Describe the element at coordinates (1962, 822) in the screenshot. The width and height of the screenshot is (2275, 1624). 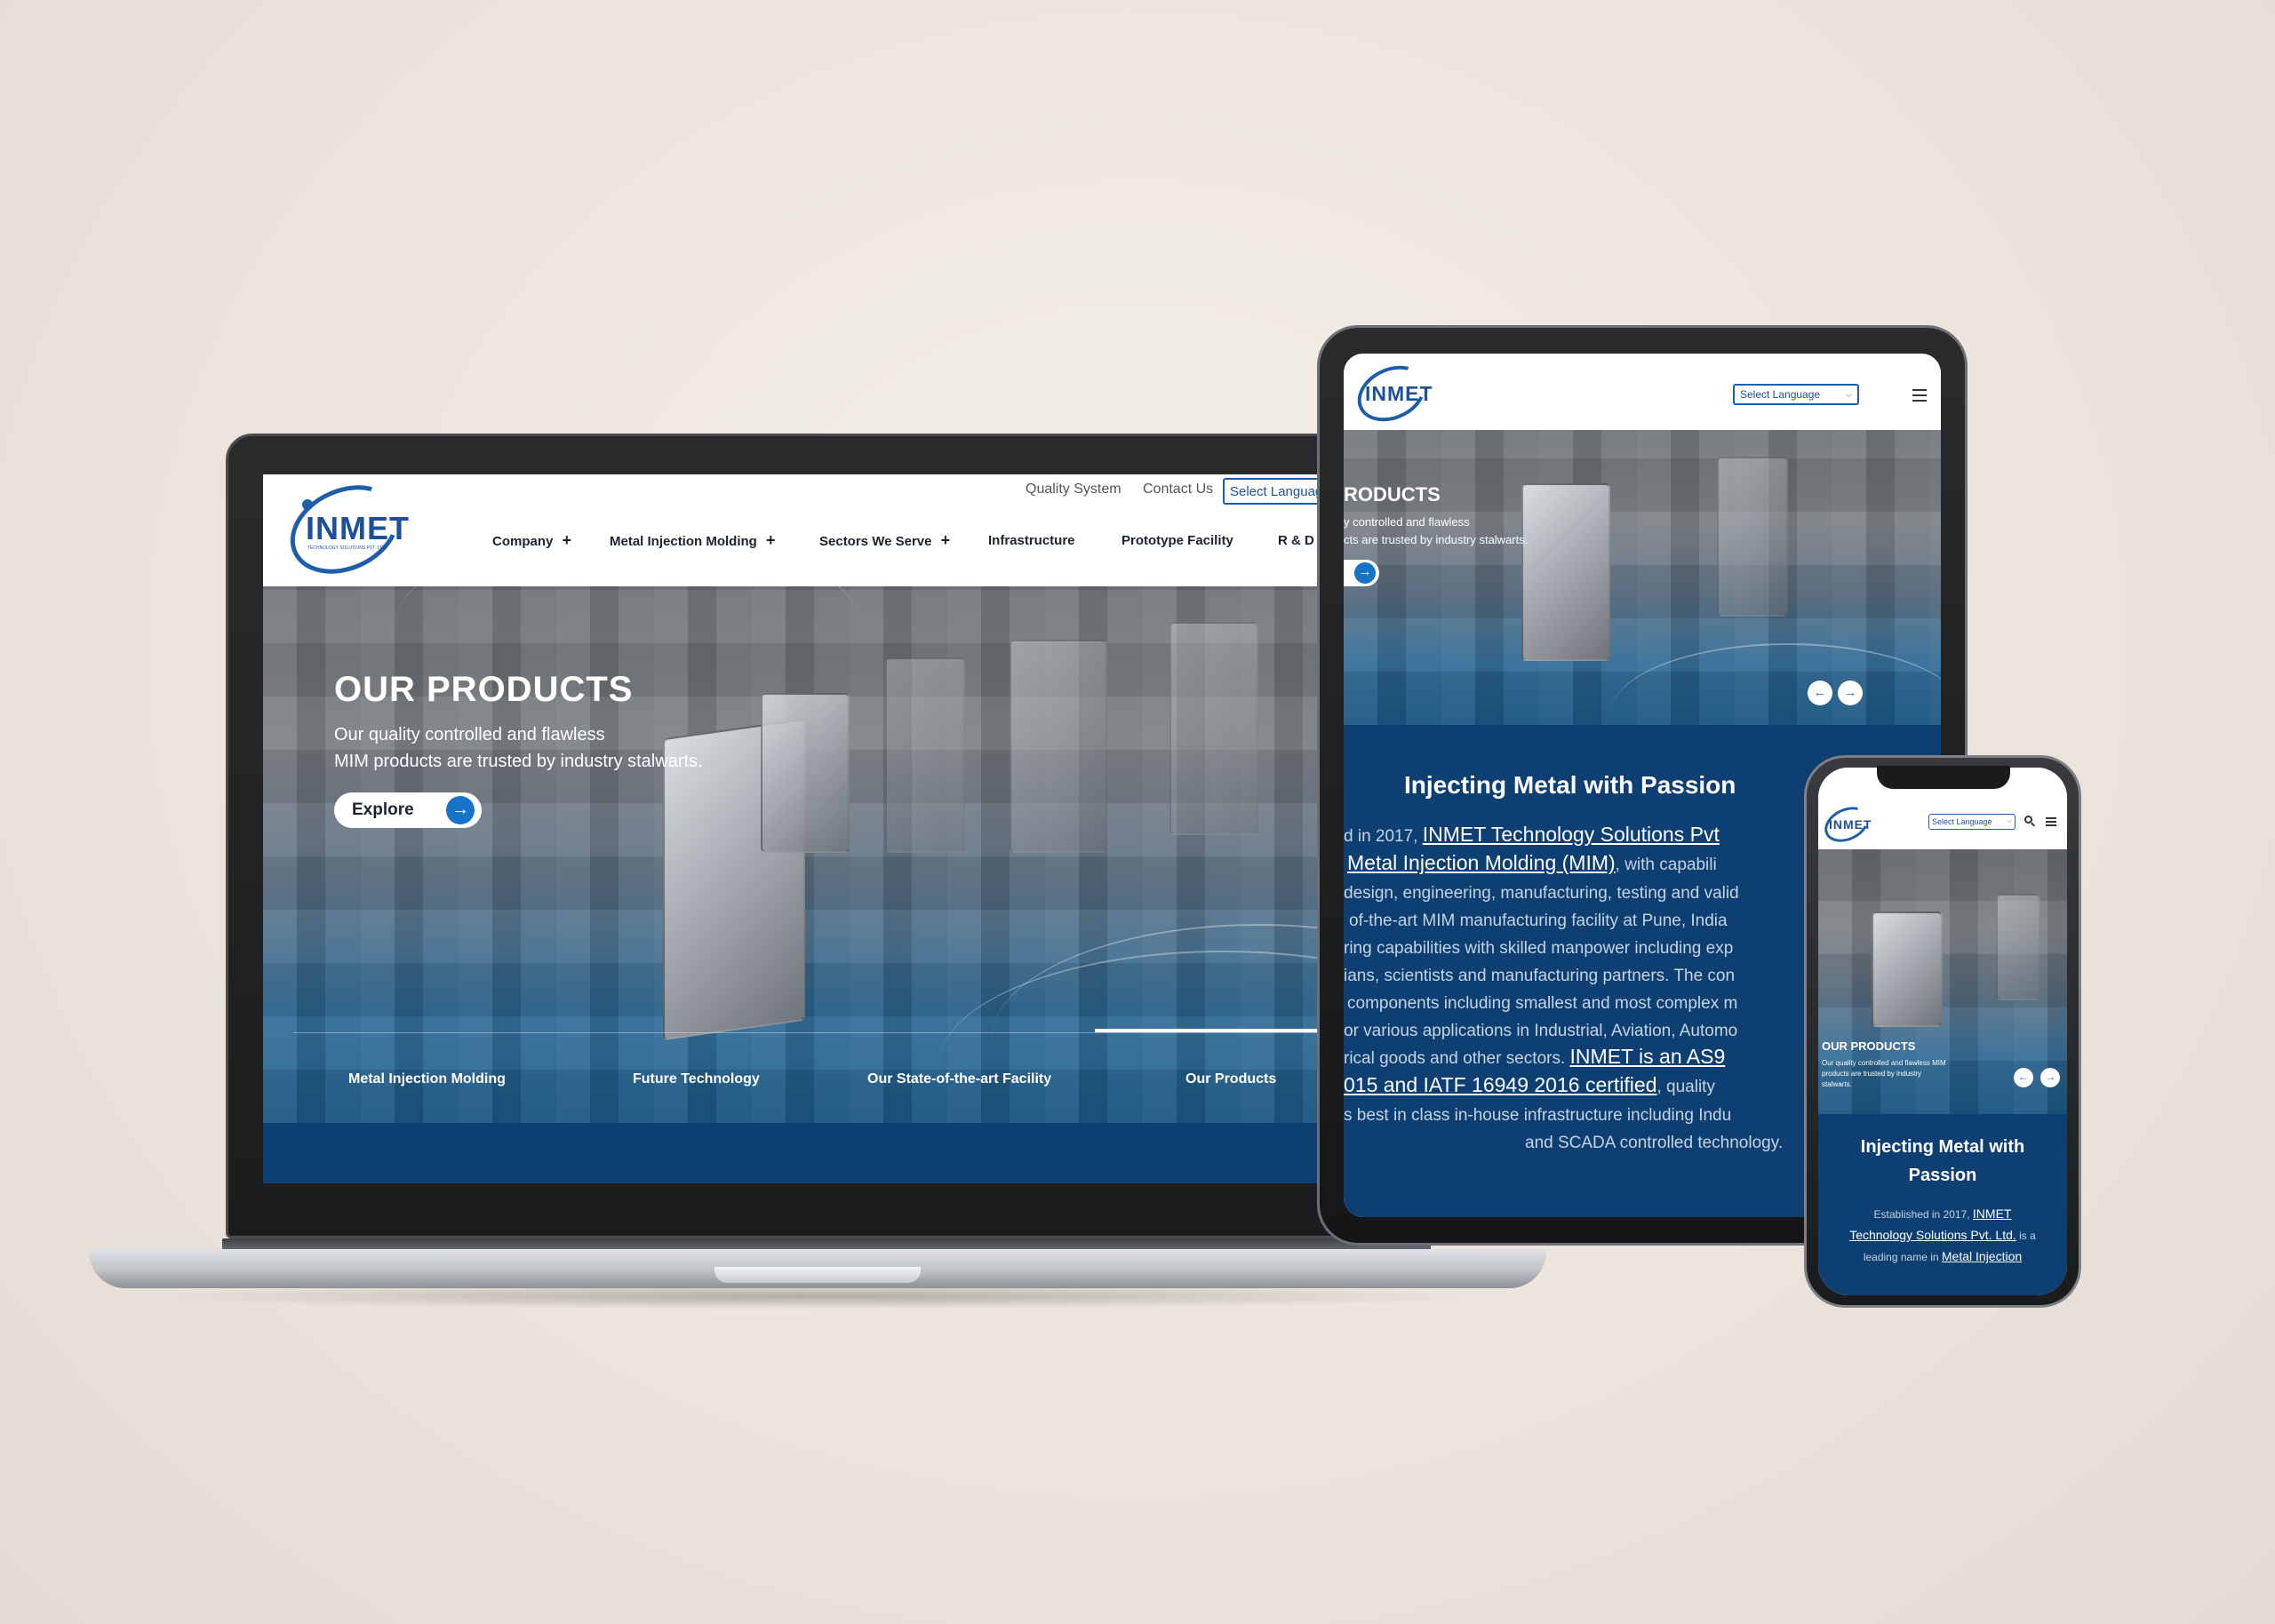
I see `phone-language-select-value: Select Language` at that location.